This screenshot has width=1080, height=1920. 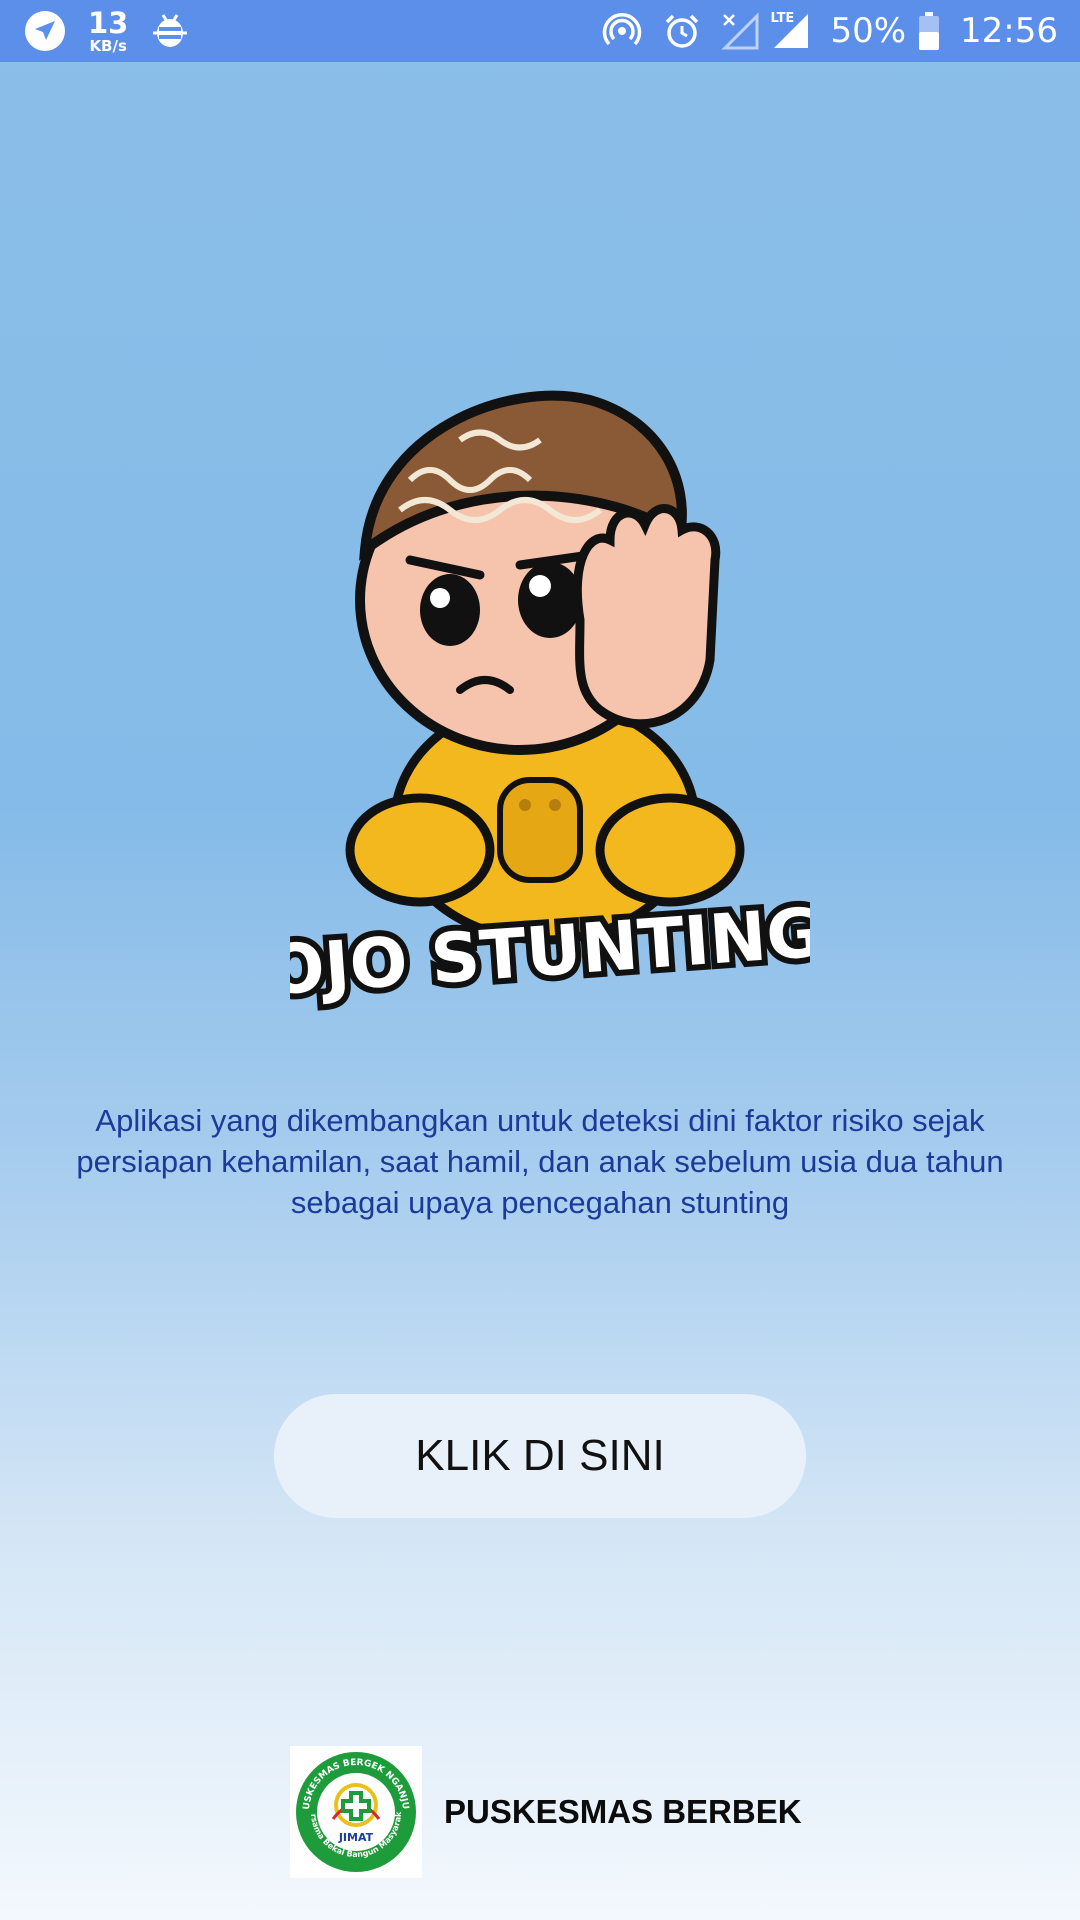 I want to click on battery-percent: 50%, so click(x=868, y=31).